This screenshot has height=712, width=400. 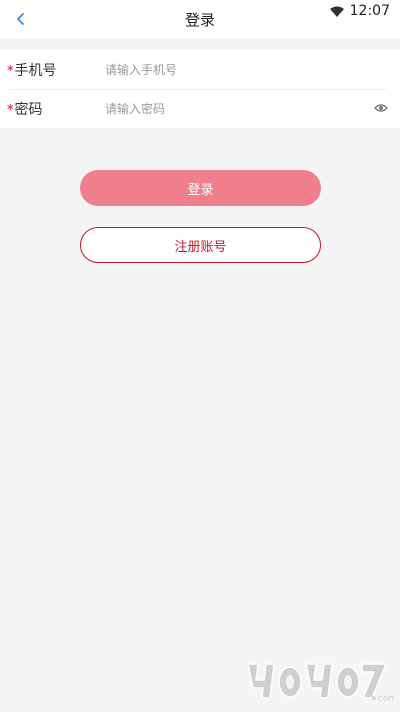 I want to click on status-bar: 12:07, so click(x=359, y=11).